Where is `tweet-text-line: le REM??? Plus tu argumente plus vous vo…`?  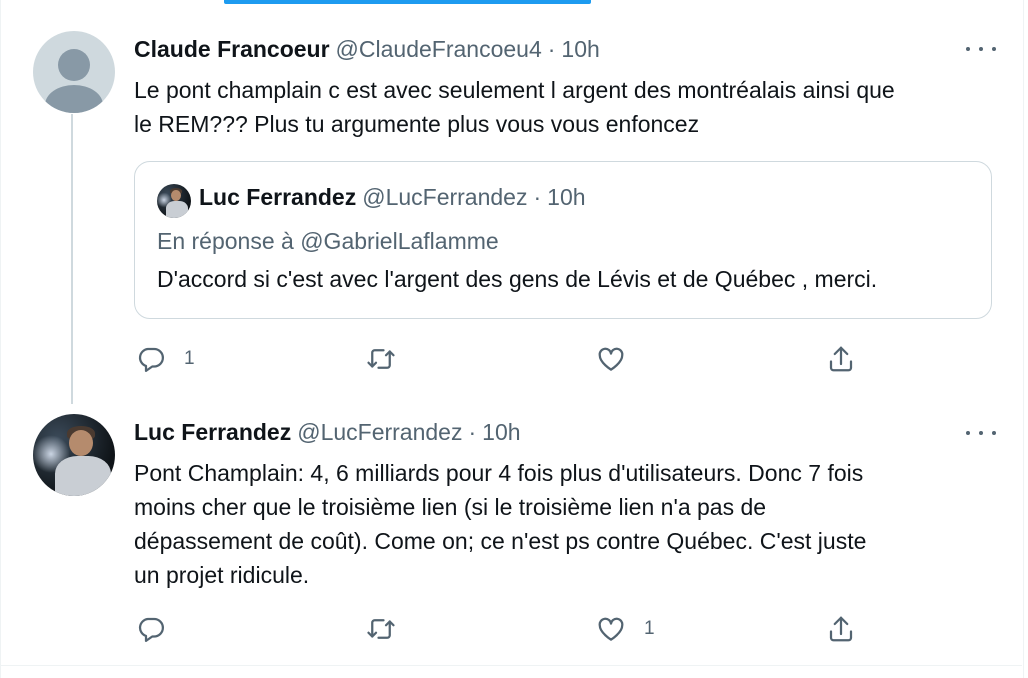 tweet-text-line: le REM??? Plus tu argumente plus vous vo… is located at coordinates (417, 124).